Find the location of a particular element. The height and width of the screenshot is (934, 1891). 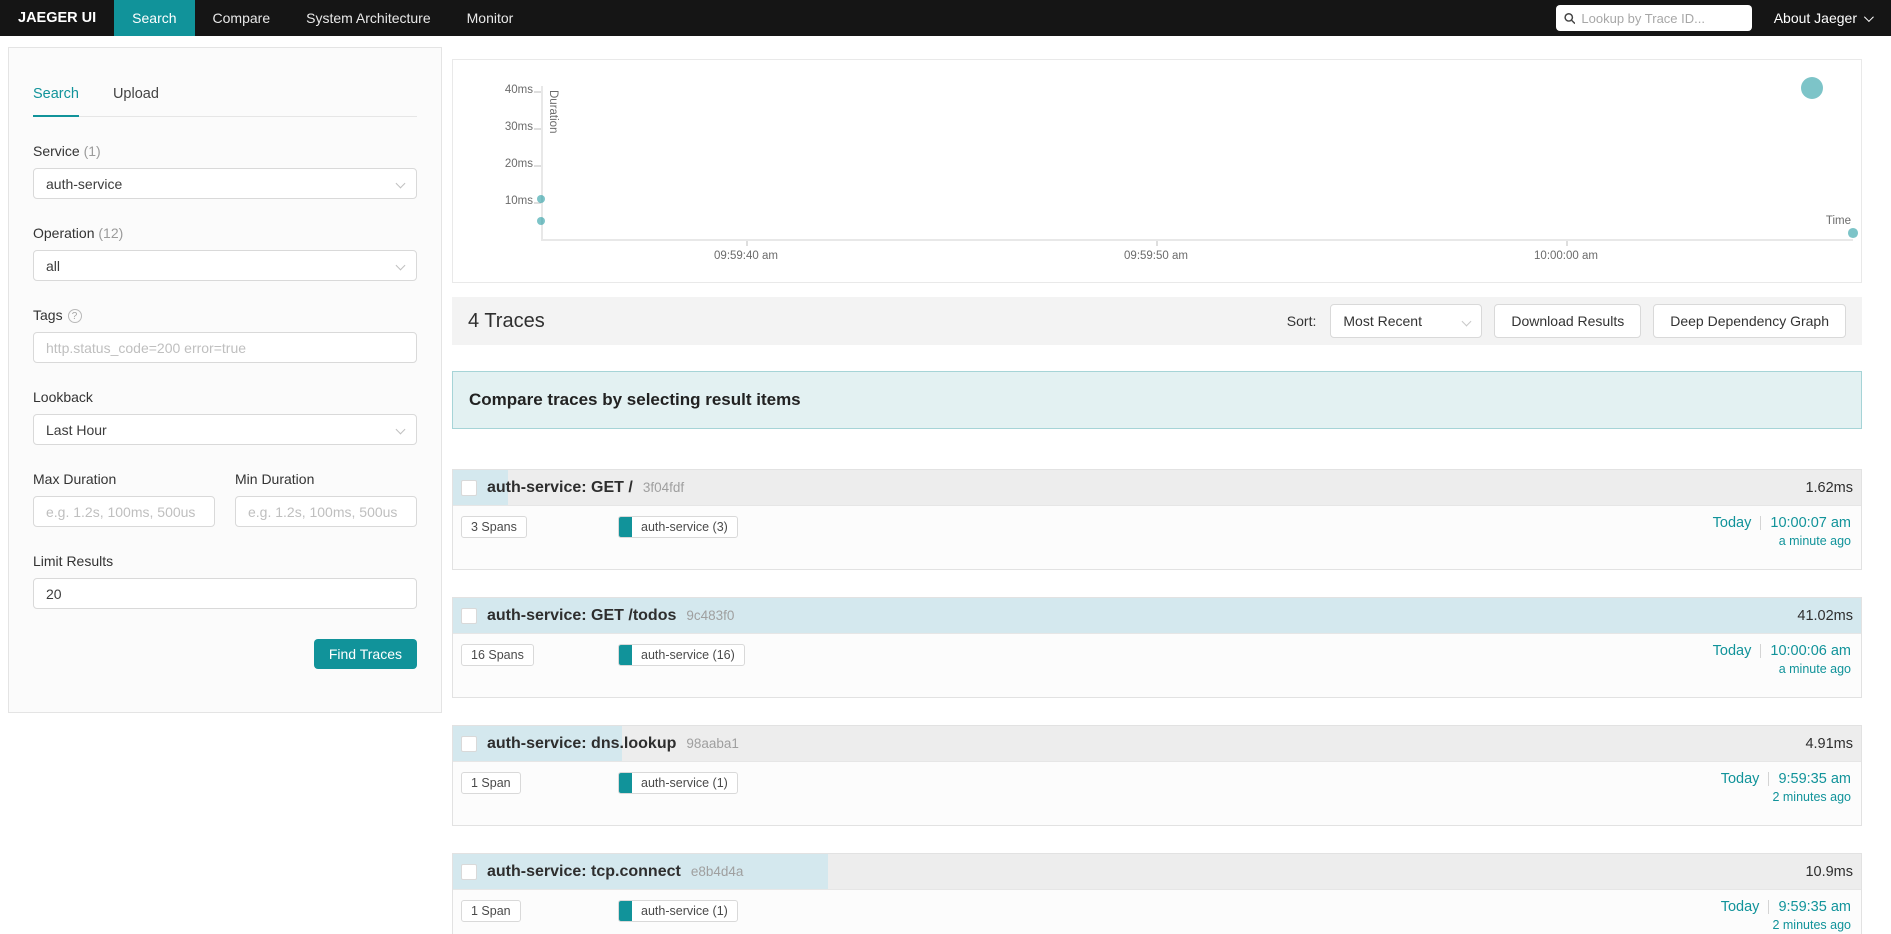

tab-search: Search is located at coordinates (56, 101).